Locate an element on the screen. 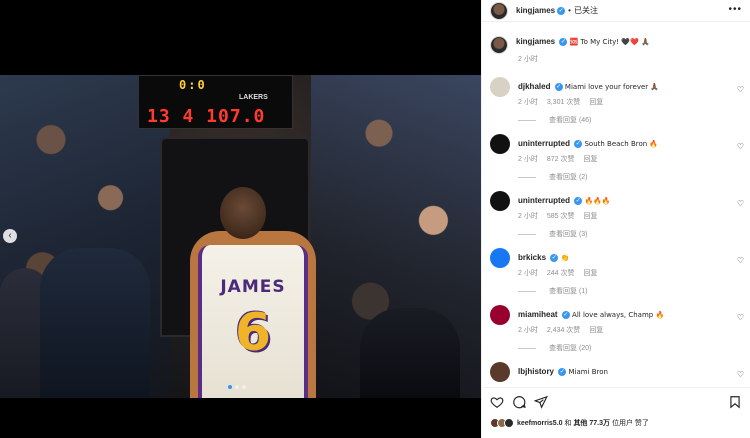 The image size is (750, 438). caption-time: 2 小时 is located at coordinates (528, 59).